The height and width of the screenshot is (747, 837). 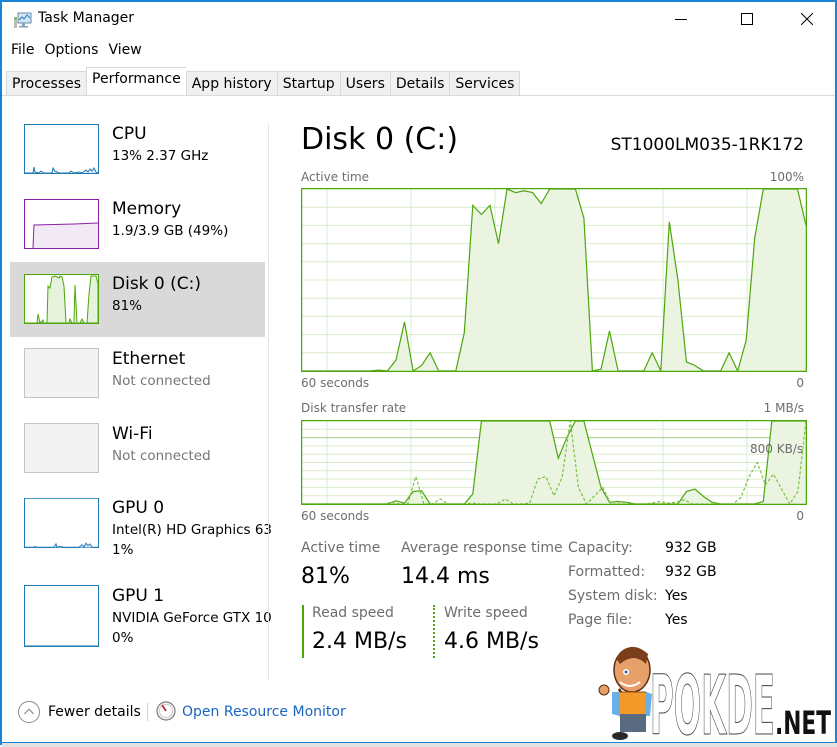 I want to click on close-icon, so click(x=807, y=19).